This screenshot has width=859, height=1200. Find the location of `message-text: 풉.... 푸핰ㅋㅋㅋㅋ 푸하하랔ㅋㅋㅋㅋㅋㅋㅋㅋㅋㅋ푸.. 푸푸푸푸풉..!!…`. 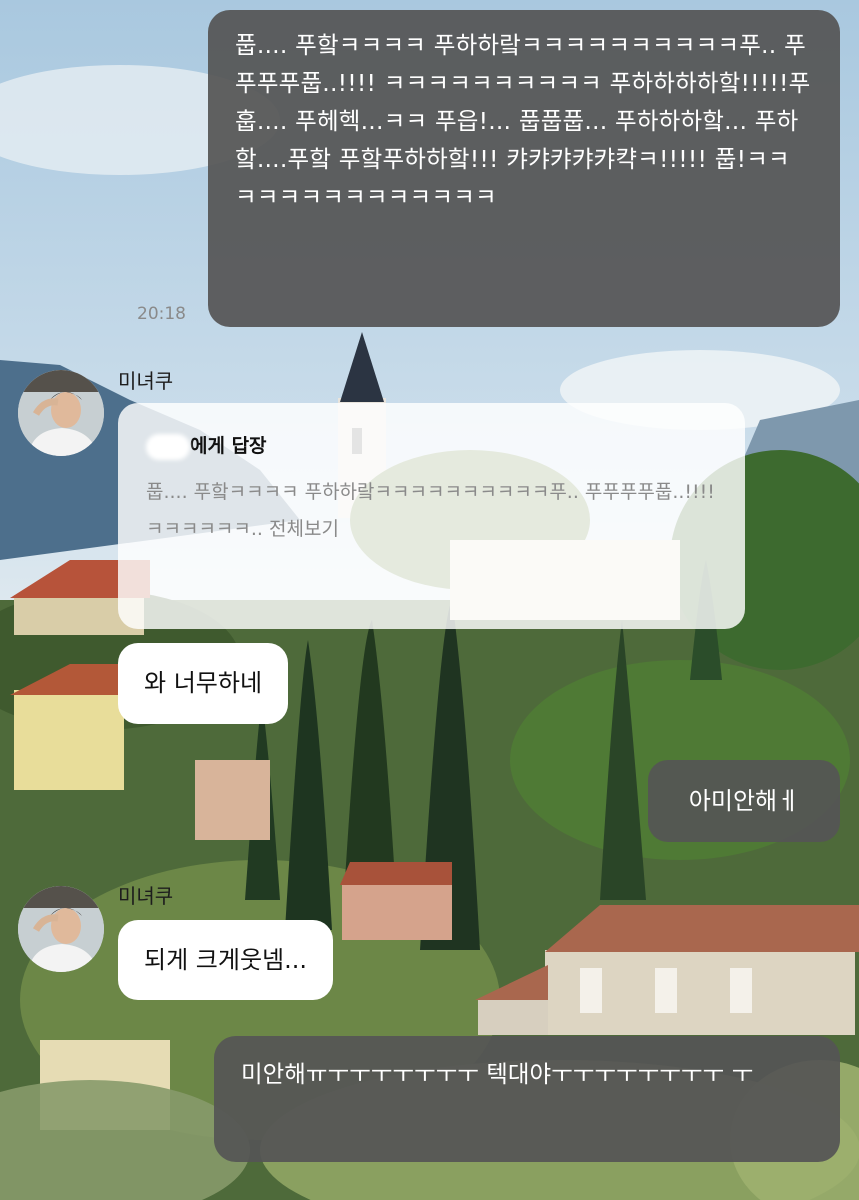

message-text: 풉.... 푸핰ㅋㅋㅋㅋ 푸하하랔ㅋㅋㅋㅋㅋㅋㅋㅋㅋㅋ푸.. 푸푸푸푸풉..!!… is located at coordinates (523, 121).